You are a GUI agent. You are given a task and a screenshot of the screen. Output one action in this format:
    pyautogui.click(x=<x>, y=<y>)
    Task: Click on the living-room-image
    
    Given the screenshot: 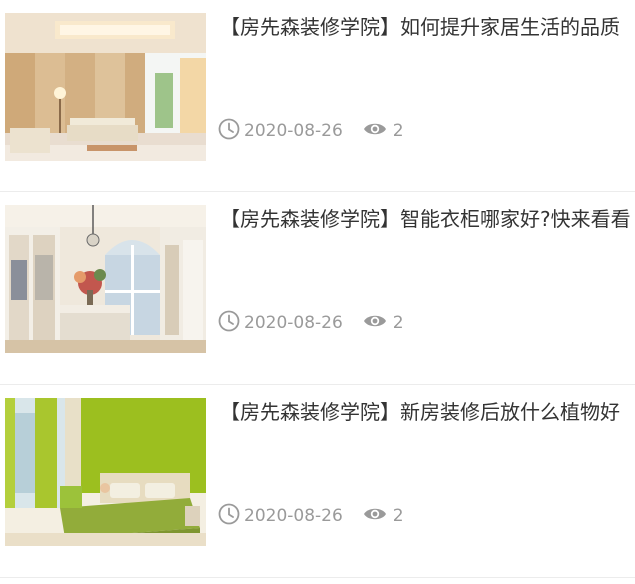 What is the action you would take?
    pyautogui.click(x=105, y=87)
    